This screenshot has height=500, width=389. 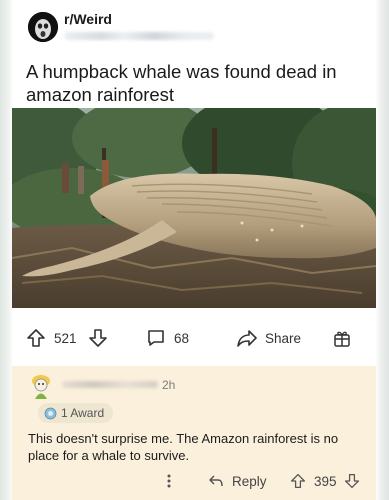 I want to click on award-button, so click(x=342, y=338).